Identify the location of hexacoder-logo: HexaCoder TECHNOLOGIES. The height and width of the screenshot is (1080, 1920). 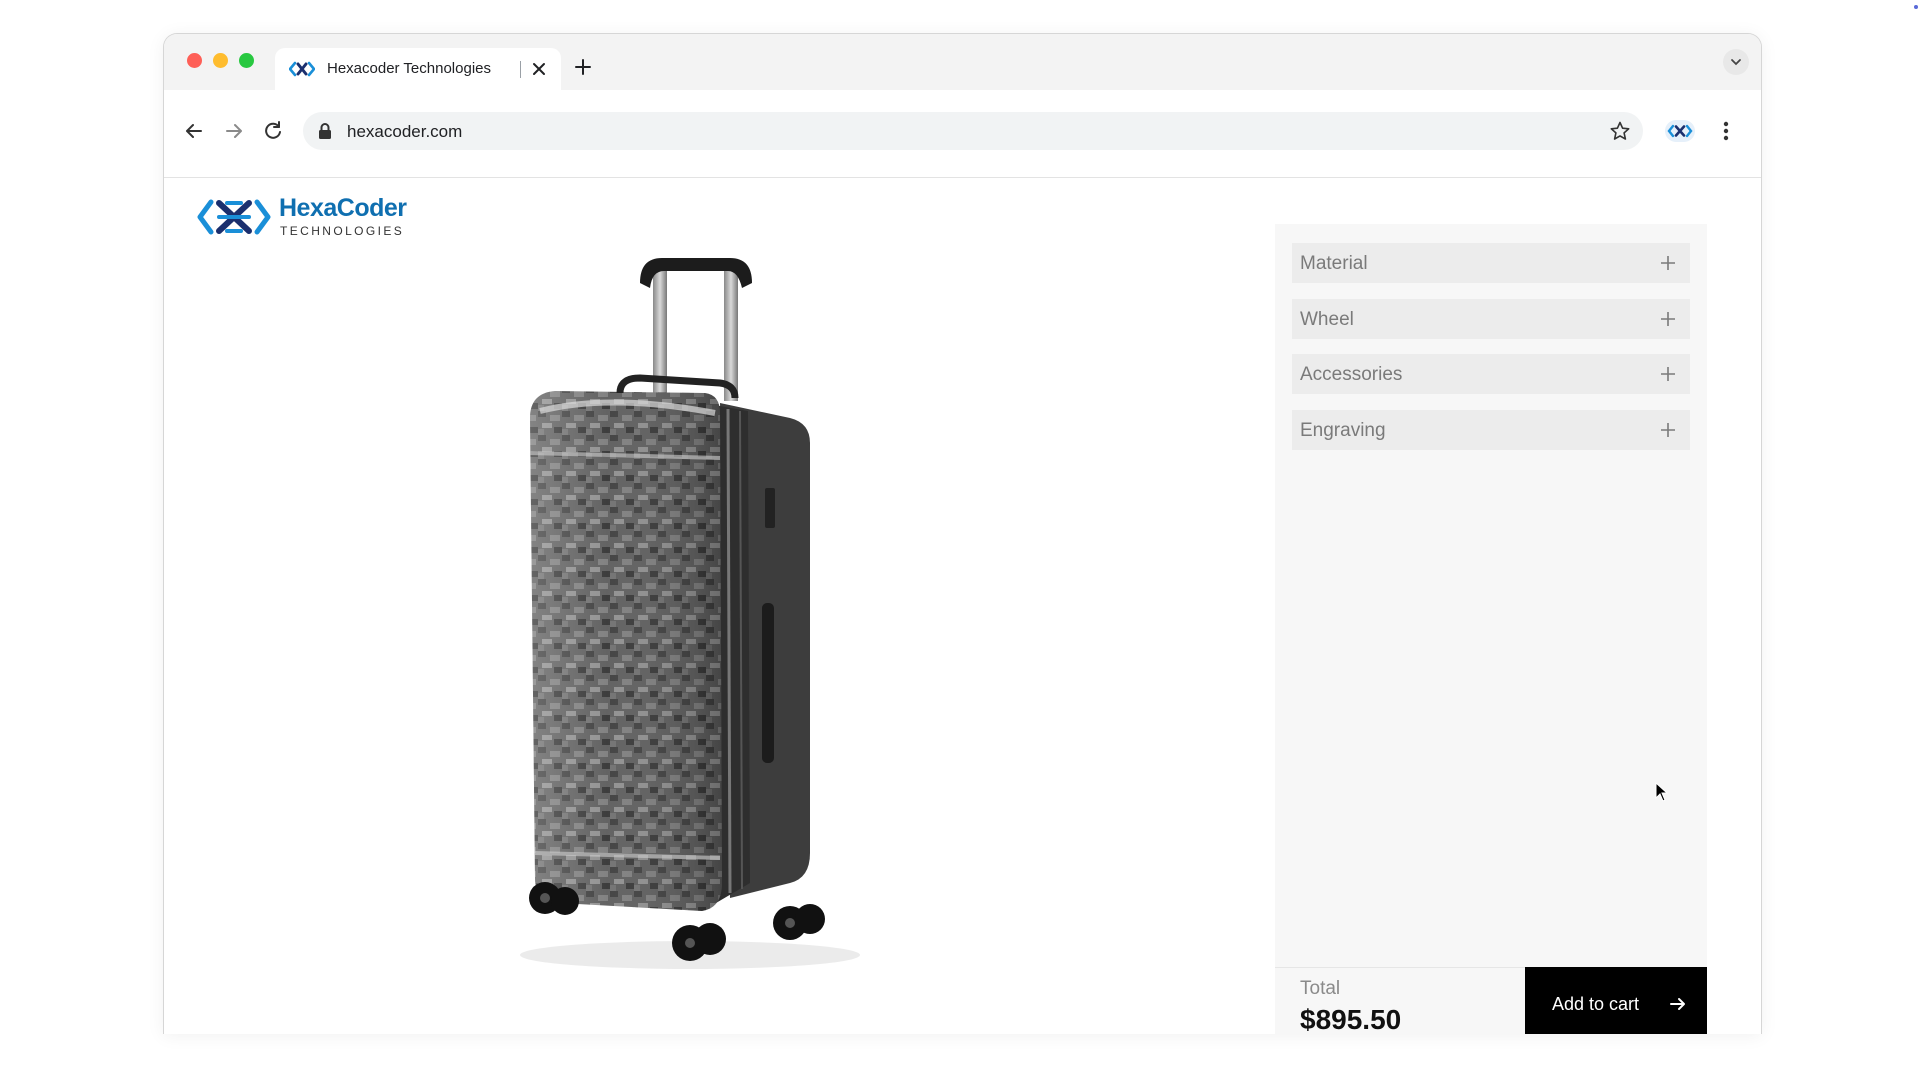
(307, 217).